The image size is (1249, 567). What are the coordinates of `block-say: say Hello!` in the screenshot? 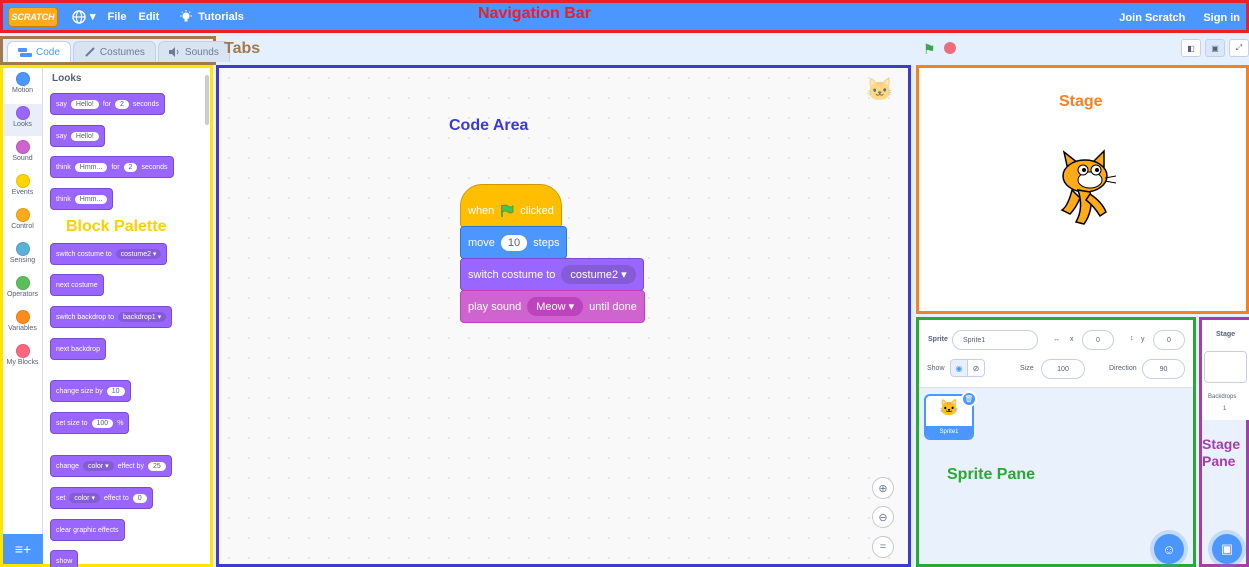 It's located at (77, 136).